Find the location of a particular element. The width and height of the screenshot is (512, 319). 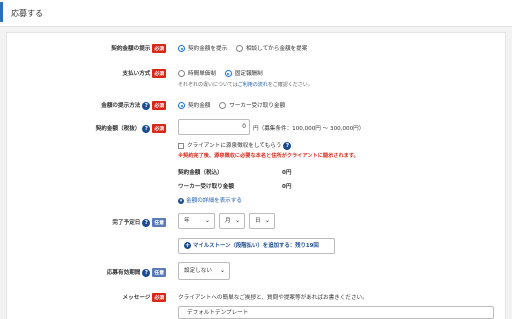

application-deadline-label: 応募有効期間? 任意 is located at coordinates (128, 272).